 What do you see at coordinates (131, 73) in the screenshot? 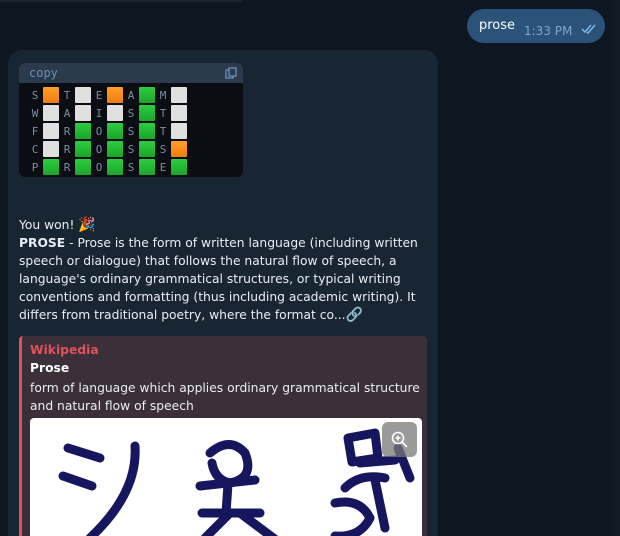
I see `code-header: copy` at bounding box center [131, 73].